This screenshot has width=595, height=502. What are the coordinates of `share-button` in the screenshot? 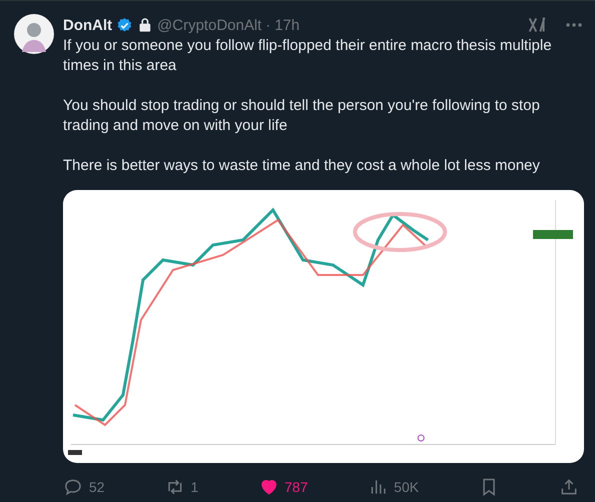 It's located at (568, 487).